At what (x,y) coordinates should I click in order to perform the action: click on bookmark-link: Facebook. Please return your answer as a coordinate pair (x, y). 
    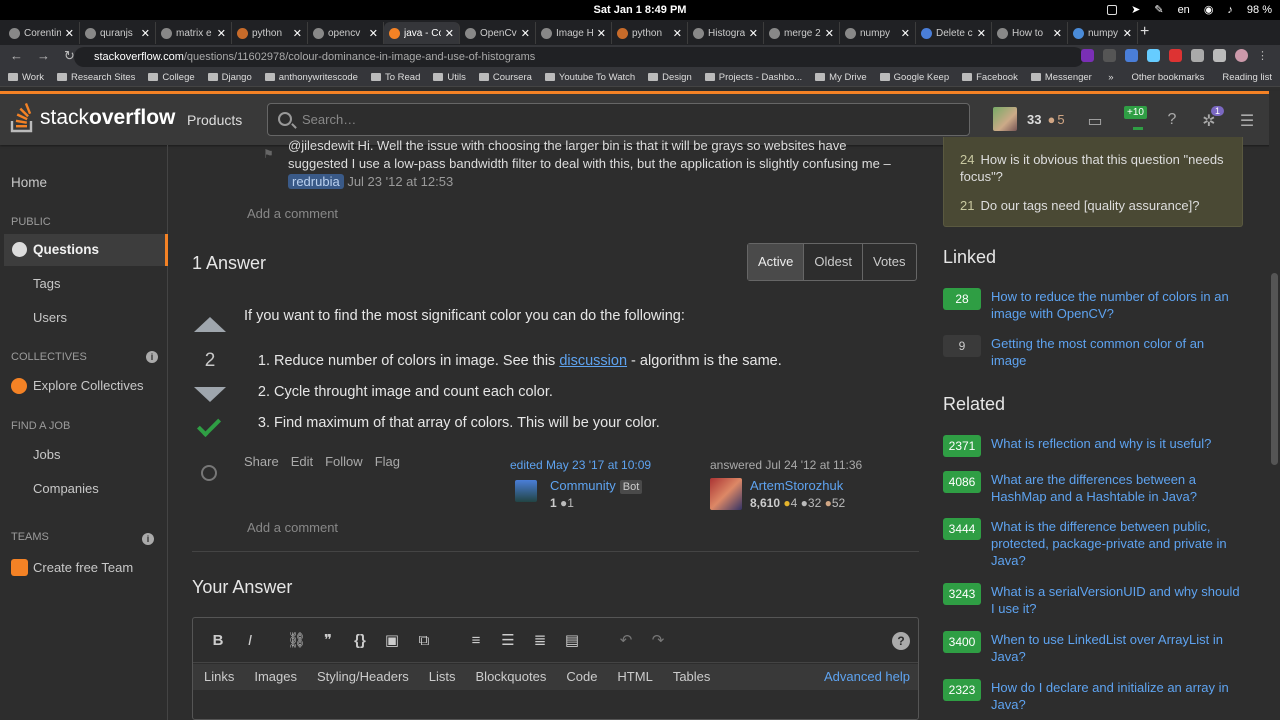
    Looking at the image, I should click on (990, 77).